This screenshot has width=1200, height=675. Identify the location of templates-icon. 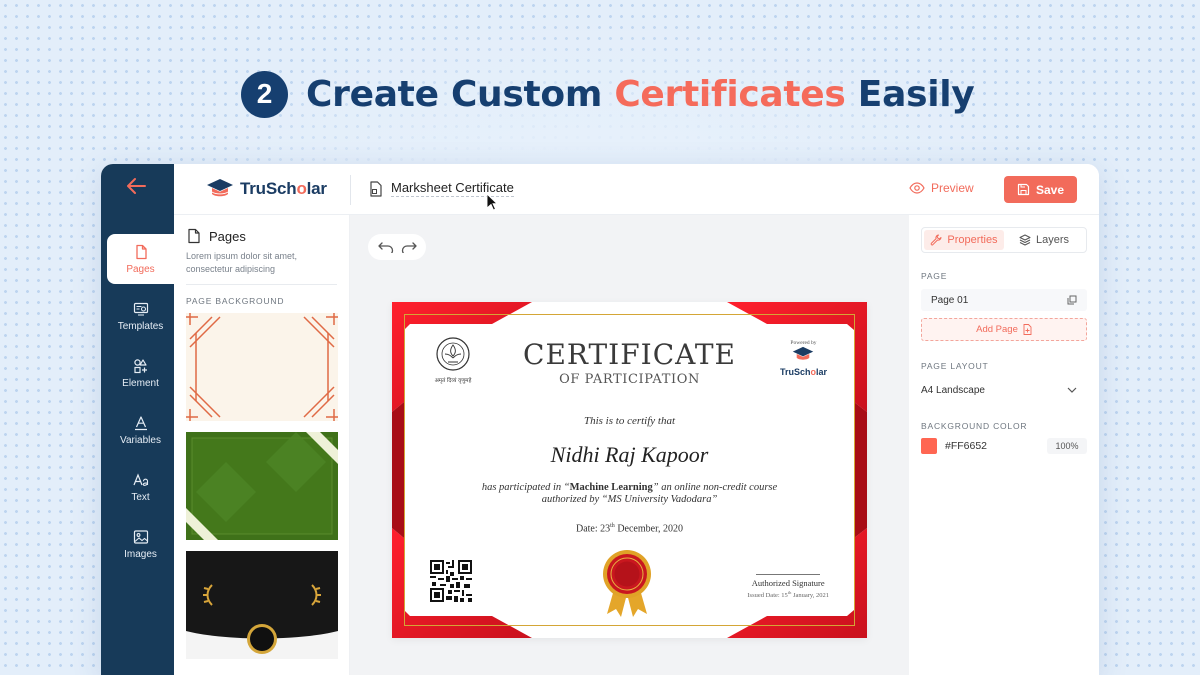
(140, 309).